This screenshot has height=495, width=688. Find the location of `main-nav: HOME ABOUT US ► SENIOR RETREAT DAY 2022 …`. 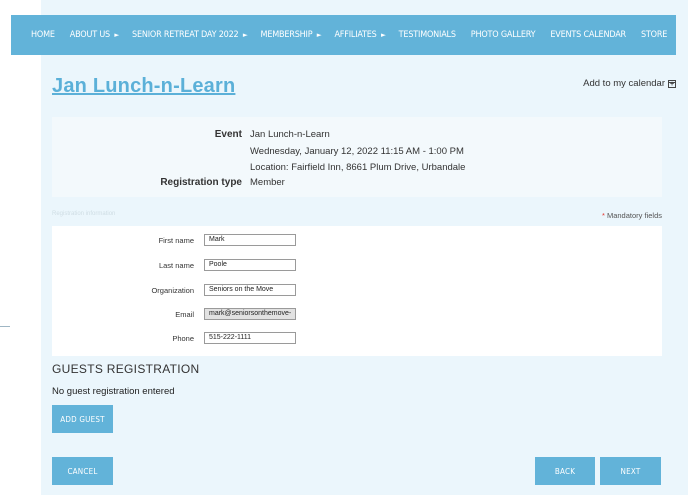

main-nav: HOME ABOUT US ► SENIOR RETREAT DAY 2022 … is located at coordinates (343, 35).